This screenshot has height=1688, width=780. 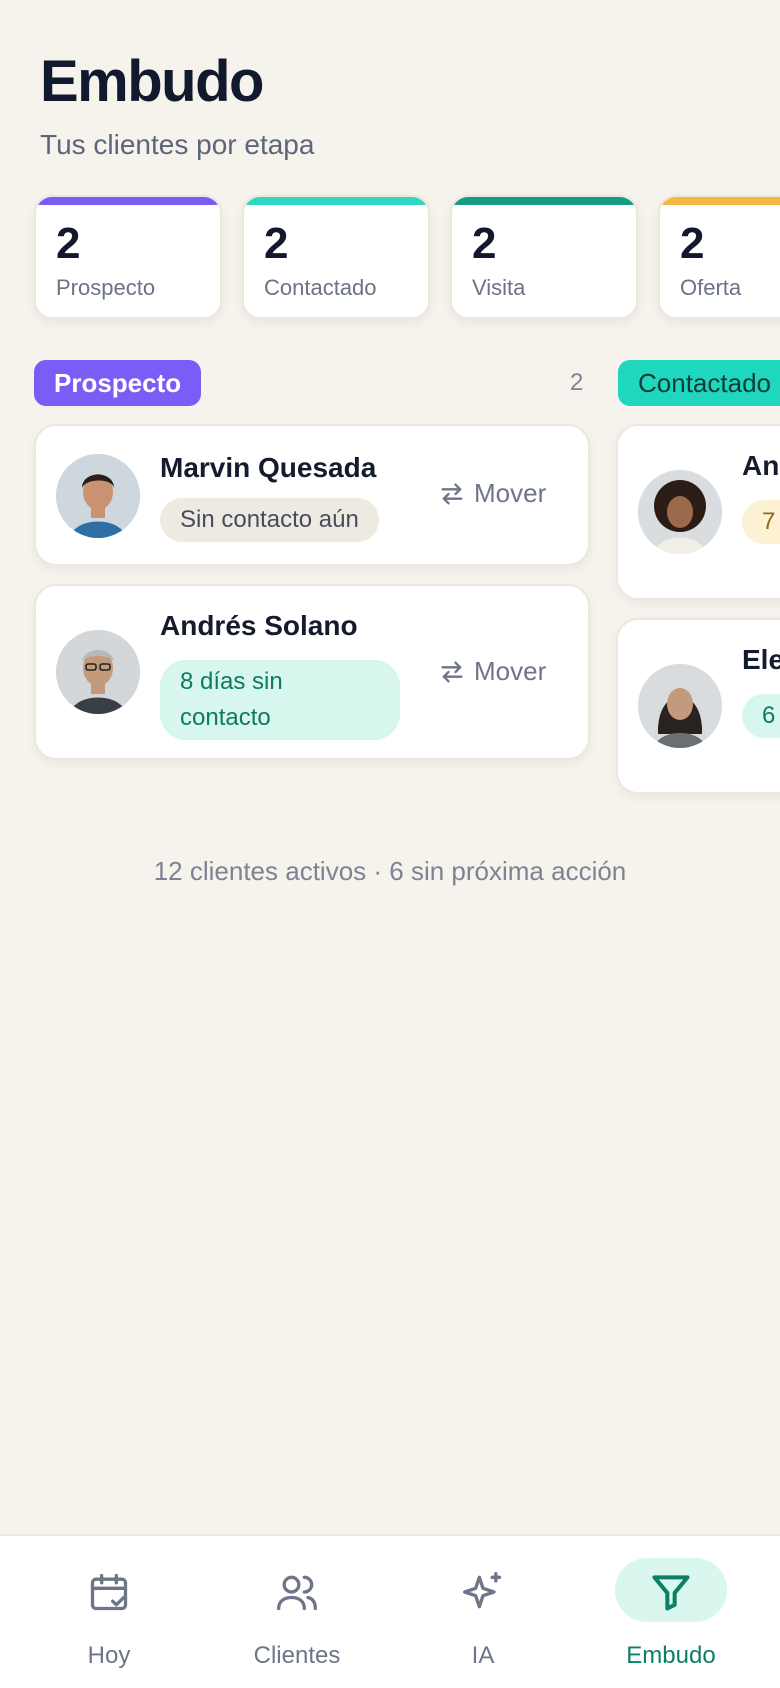 I want to click on client-card: Marvin Quesada Sin contacto aún Mover, so click(x=312, y=495).